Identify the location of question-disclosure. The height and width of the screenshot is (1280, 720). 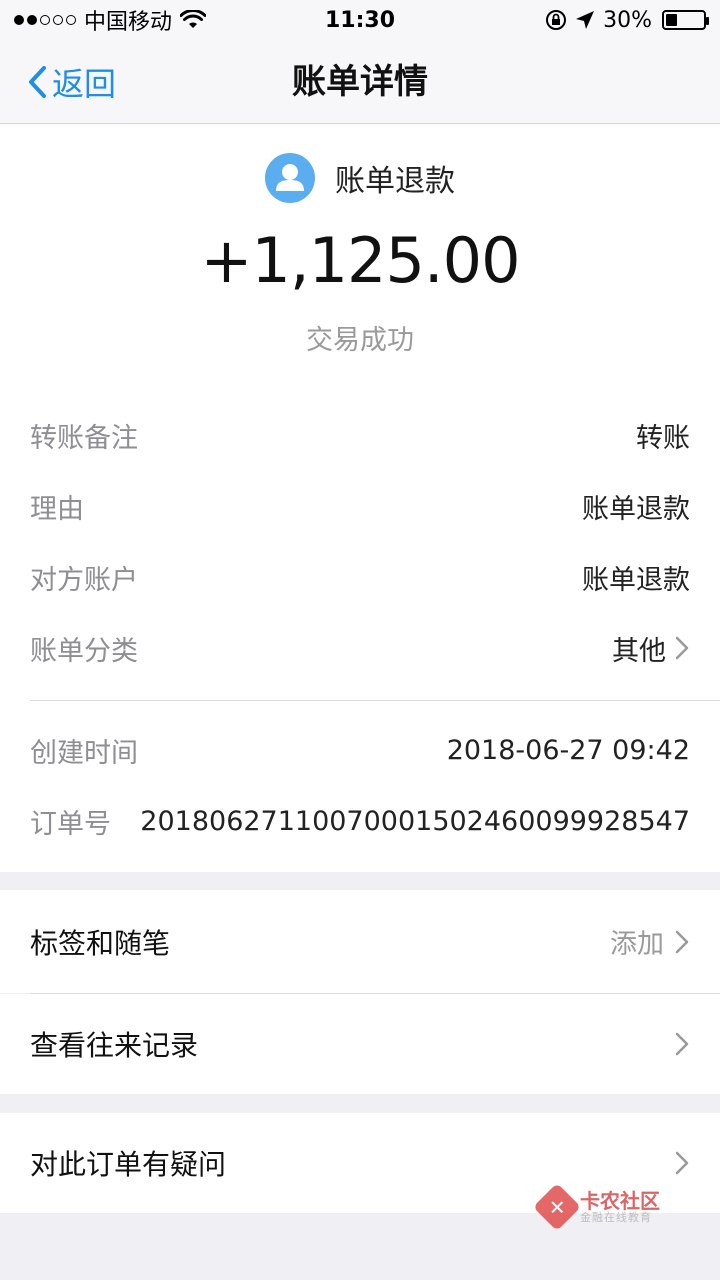
(682, 1163).